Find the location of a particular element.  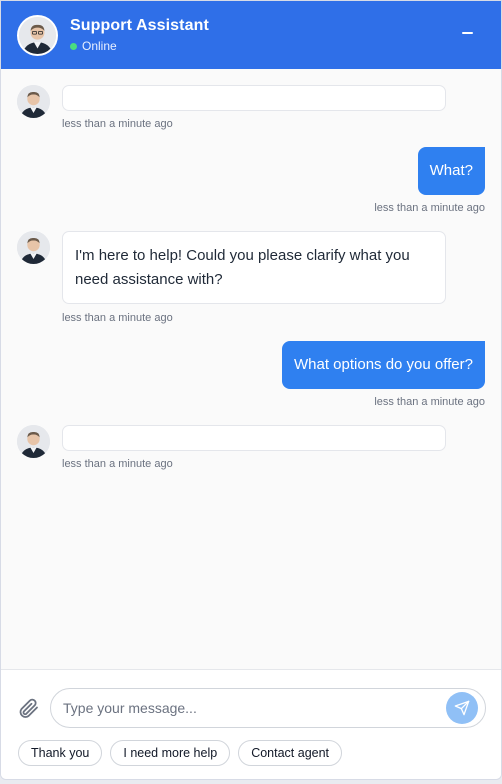

chat-header: Support Assistant Online is located at coordinates (251, 35).